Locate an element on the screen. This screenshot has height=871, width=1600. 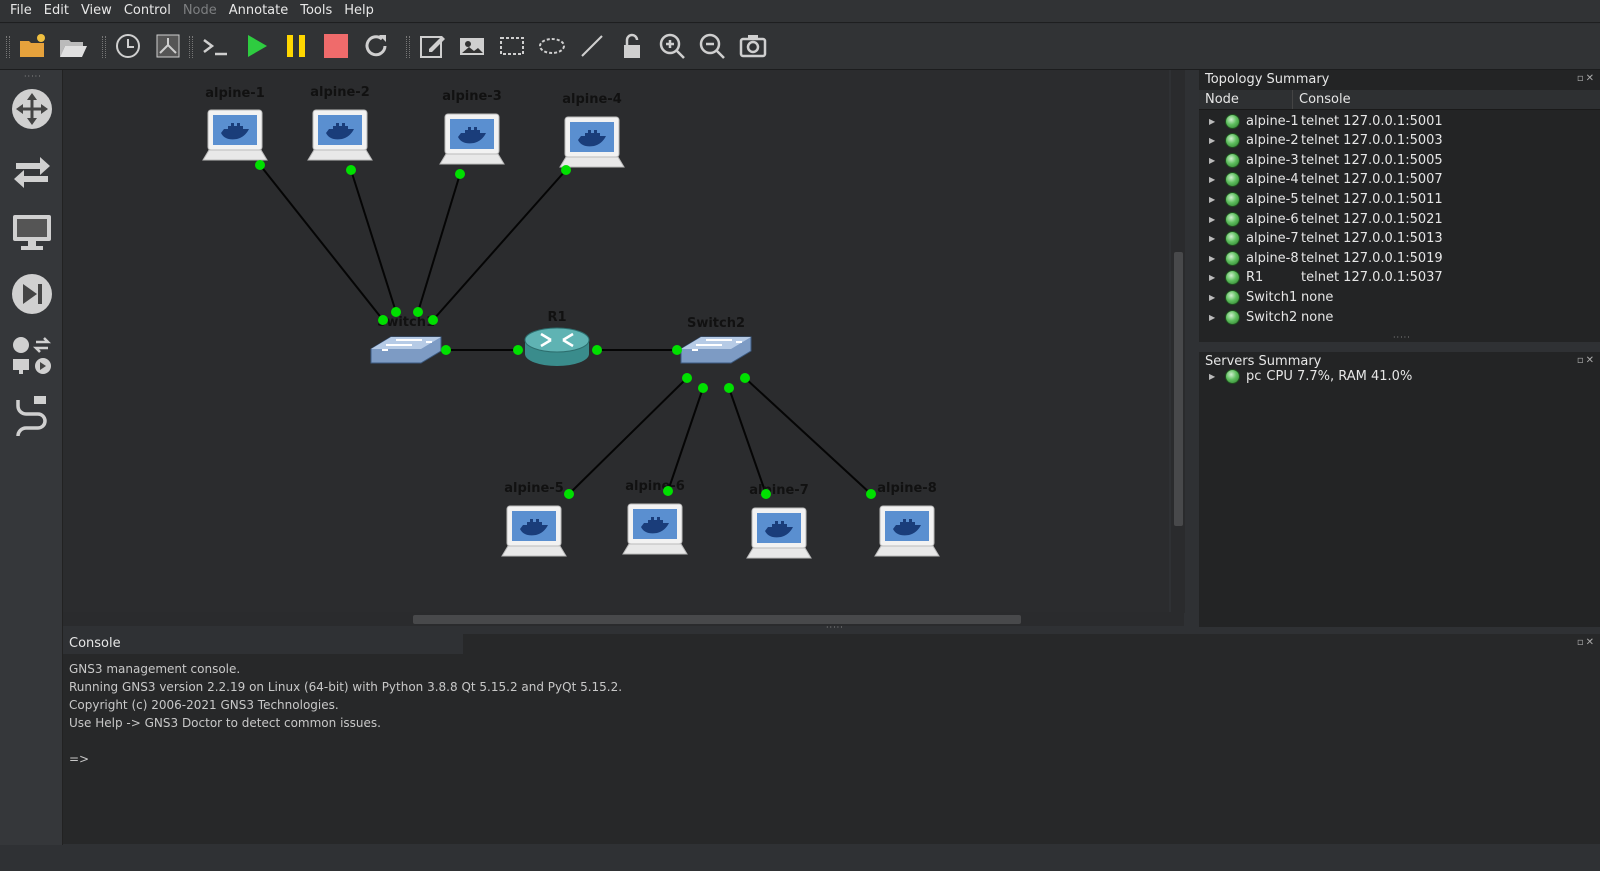
link-alpine-3-Switch1 is located at coordinates (439, 243).